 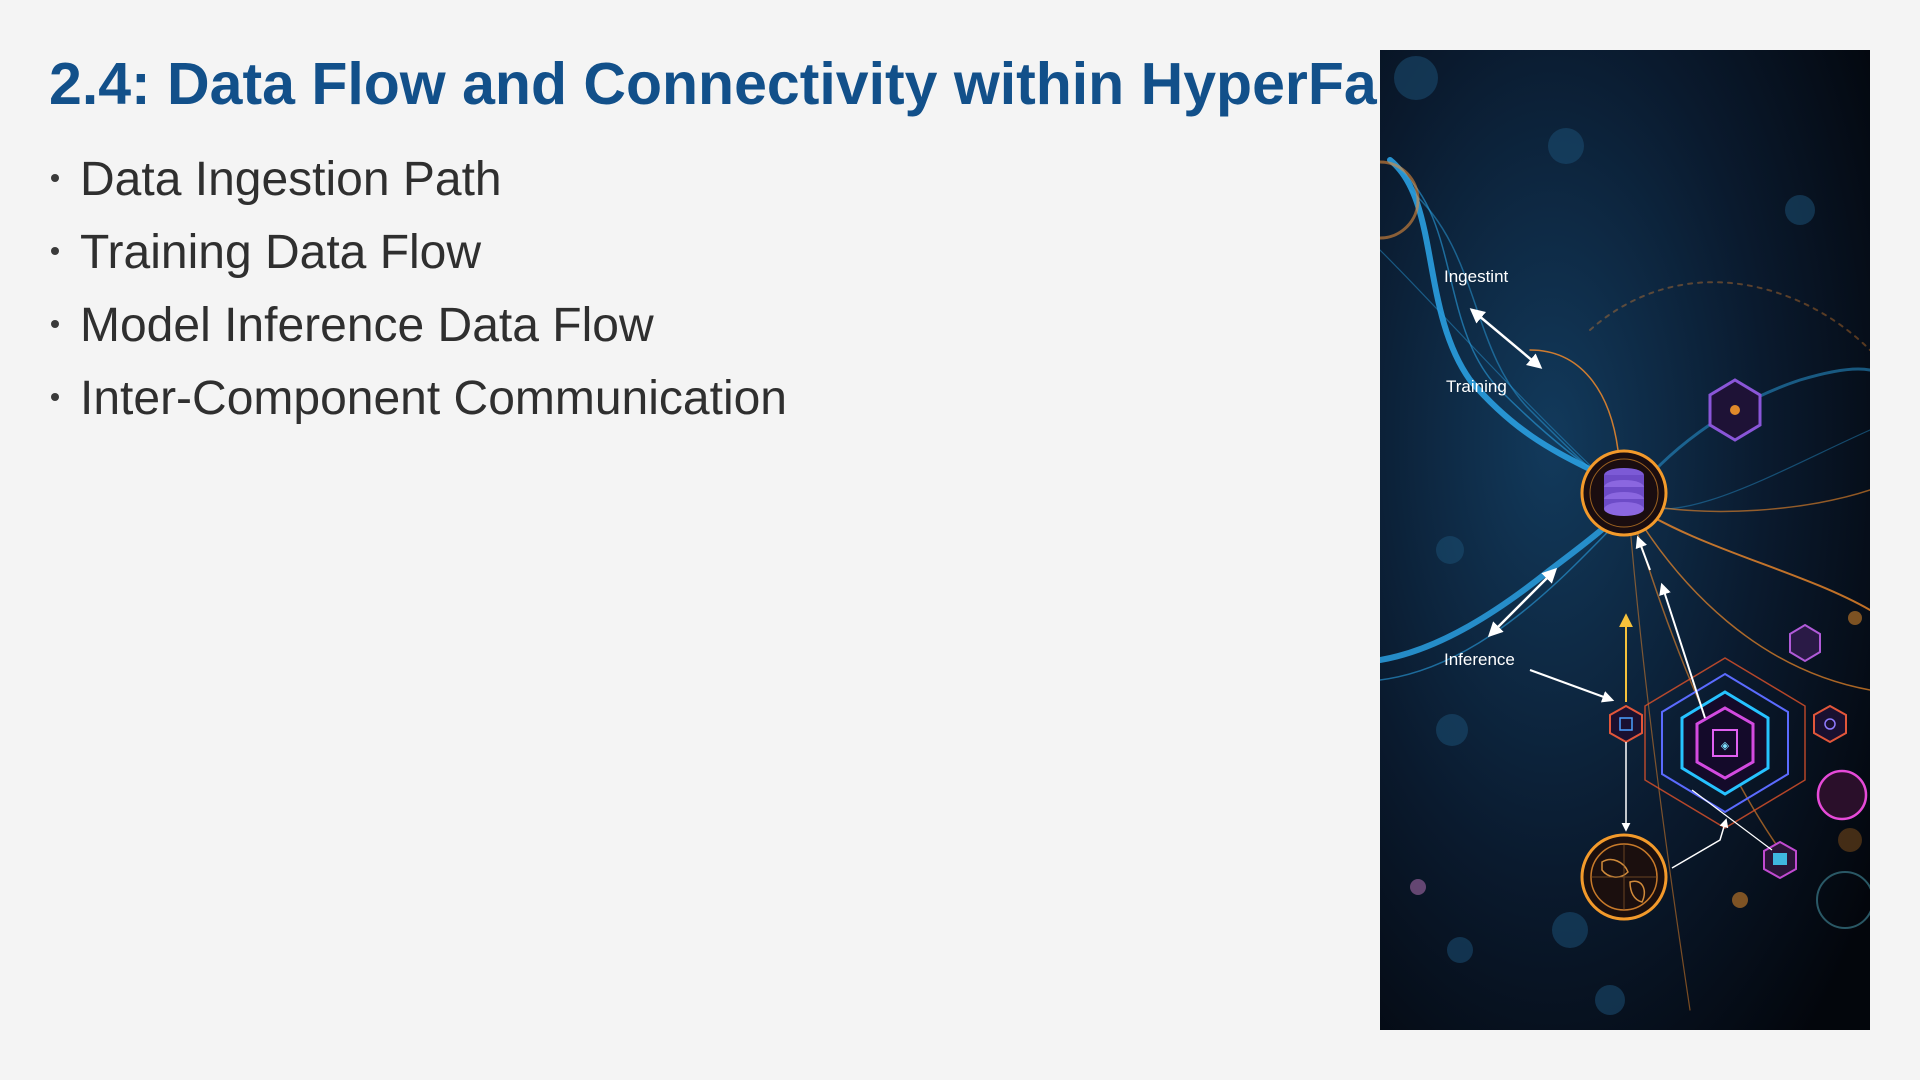 What do you see at coordinates (291, 179) in the screenshot?
I see `bullet-text: Data Ingestion Path` at bounding box center [291, 179].